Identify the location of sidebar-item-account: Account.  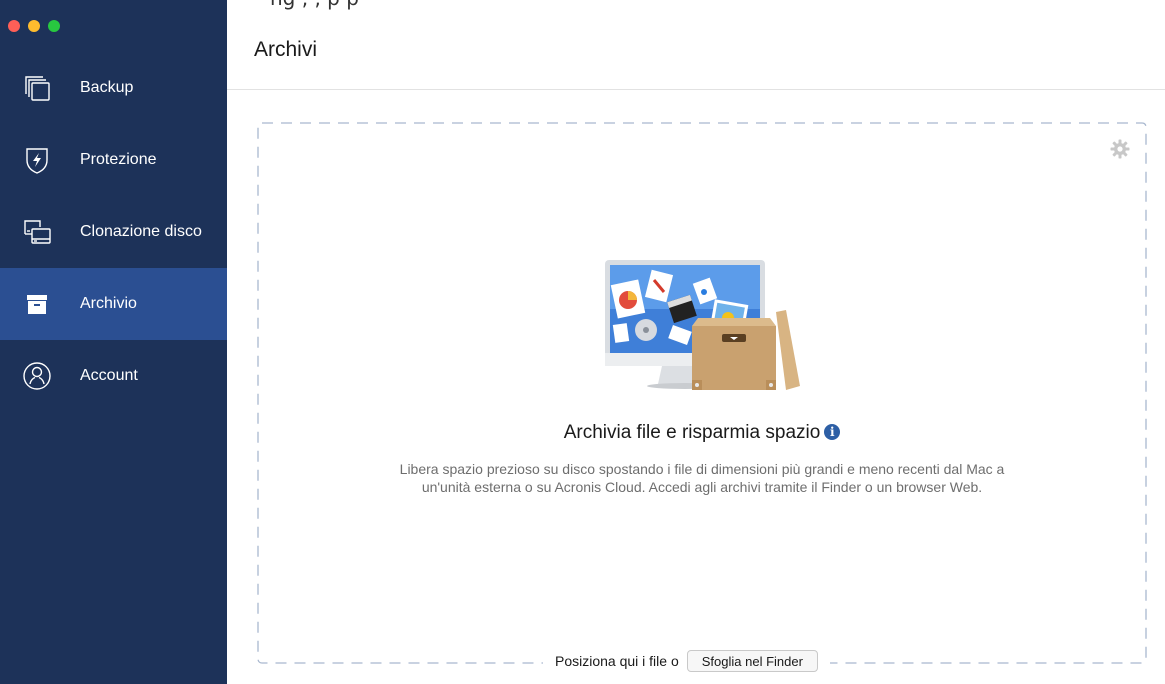
(113, 376).